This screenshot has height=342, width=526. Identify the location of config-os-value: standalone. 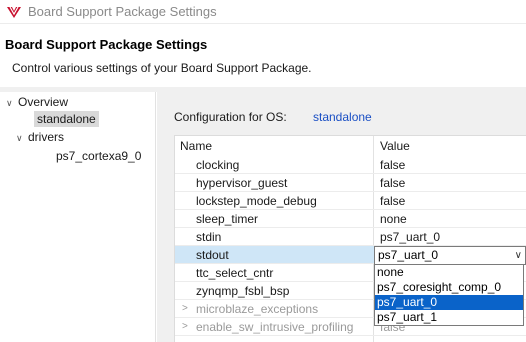
(342, 117).